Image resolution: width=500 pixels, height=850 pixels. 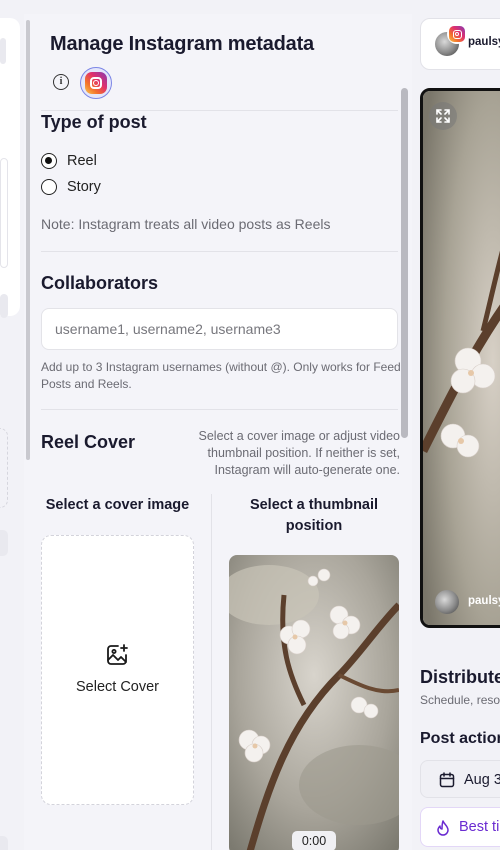 What do you see at coordinates (404, 263) in the screenshot?
I see `panel-scrollbar` at bounding box center [404, 263].